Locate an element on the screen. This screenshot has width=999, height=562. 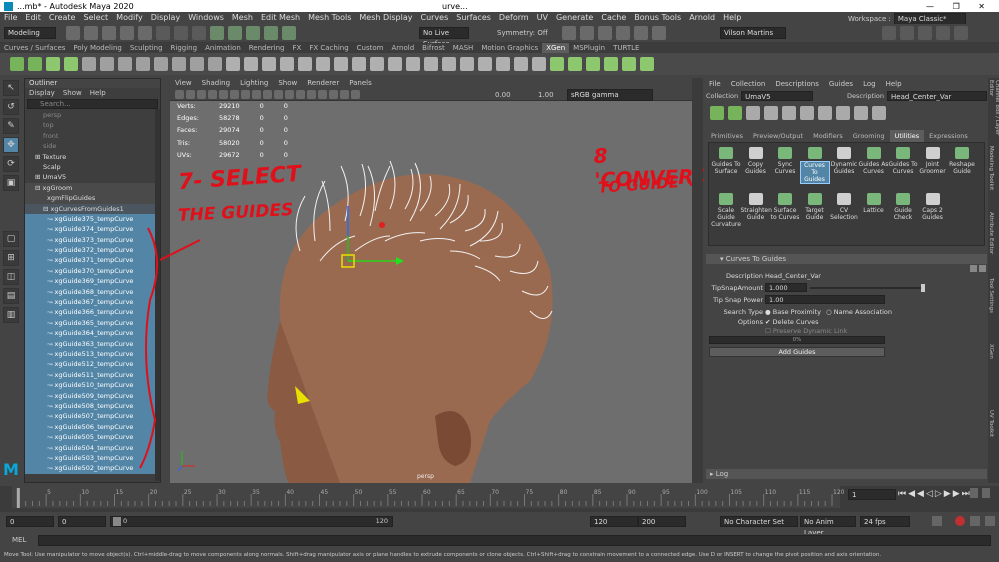
playback-options-icon is located at coordinates (986, 493).